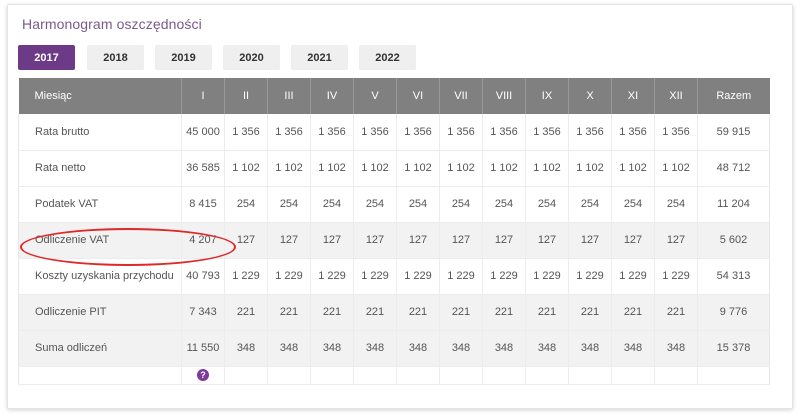 The width and height of the screenshot is (800, 415). Describe the element at coordinates (100, 132) in the screenshot. I see `row-label: Rata brutto` at that location.